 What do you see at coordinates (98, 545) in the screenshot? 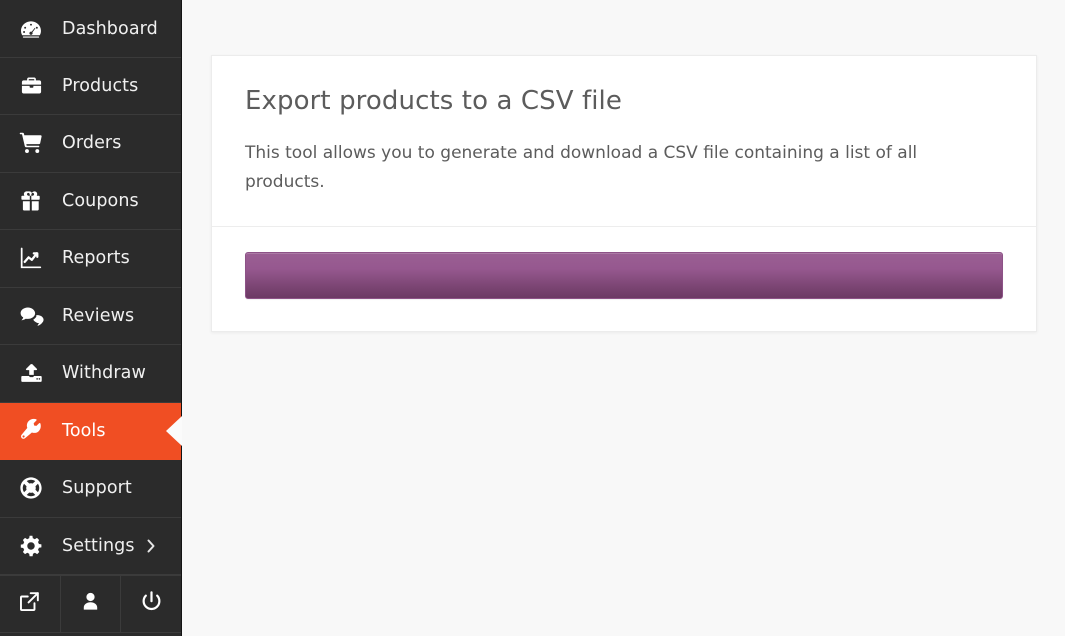
I see `sidebar-item-label: Settings` at bounding box center [98, 545].